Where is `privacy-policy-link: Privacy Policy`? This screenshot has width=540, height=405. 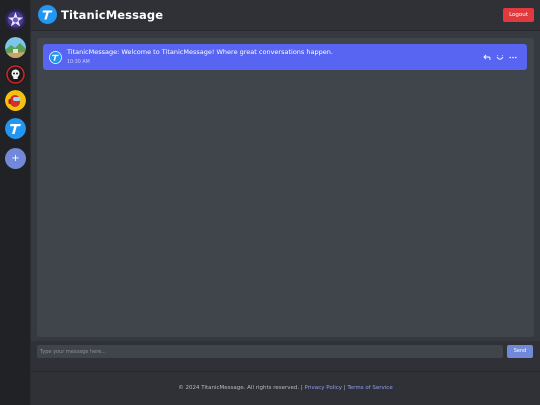 privacy-policy-link: Privacy Policy is located at coordinates (323, 388).